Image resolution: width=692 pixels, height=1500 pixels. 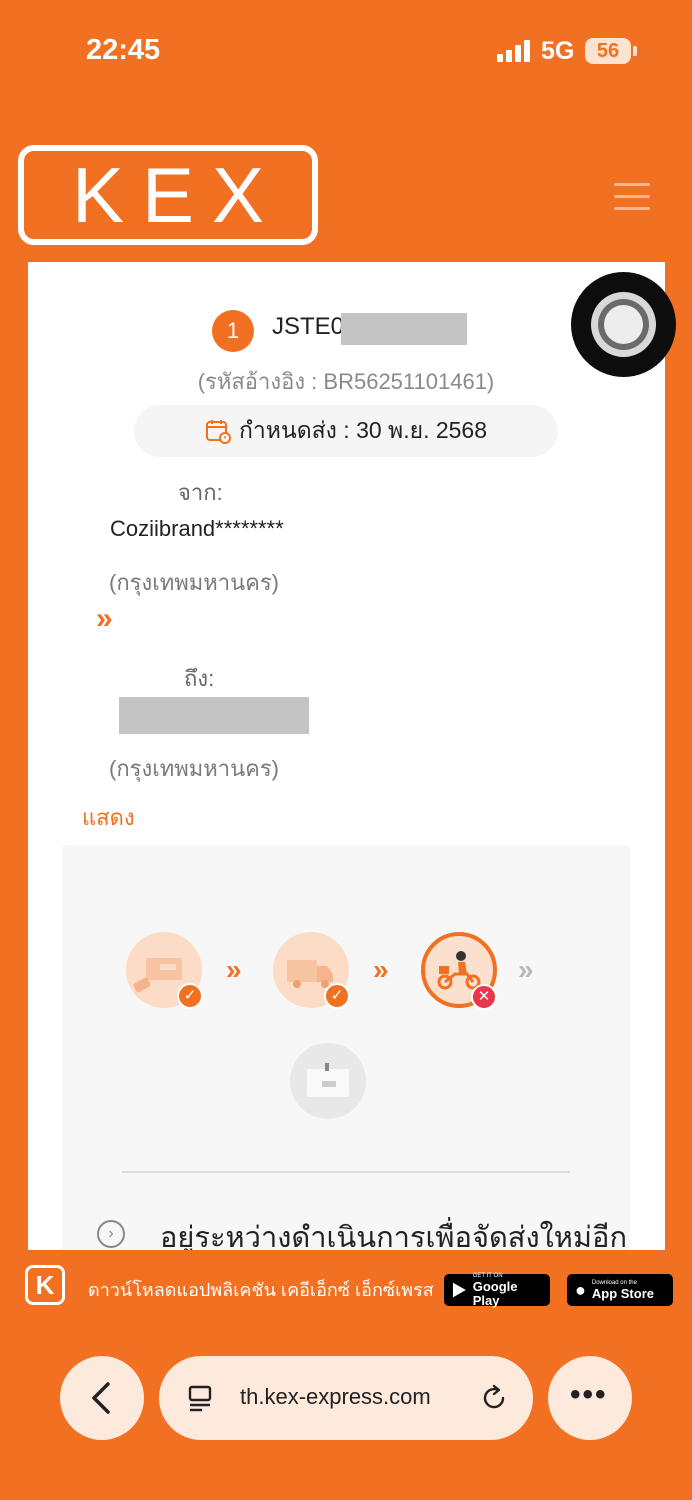 What do you see at coordinates (197, 528) in the screenshot?
I see `sender-name: Coziibrand********` at bounding box center [197, 528].